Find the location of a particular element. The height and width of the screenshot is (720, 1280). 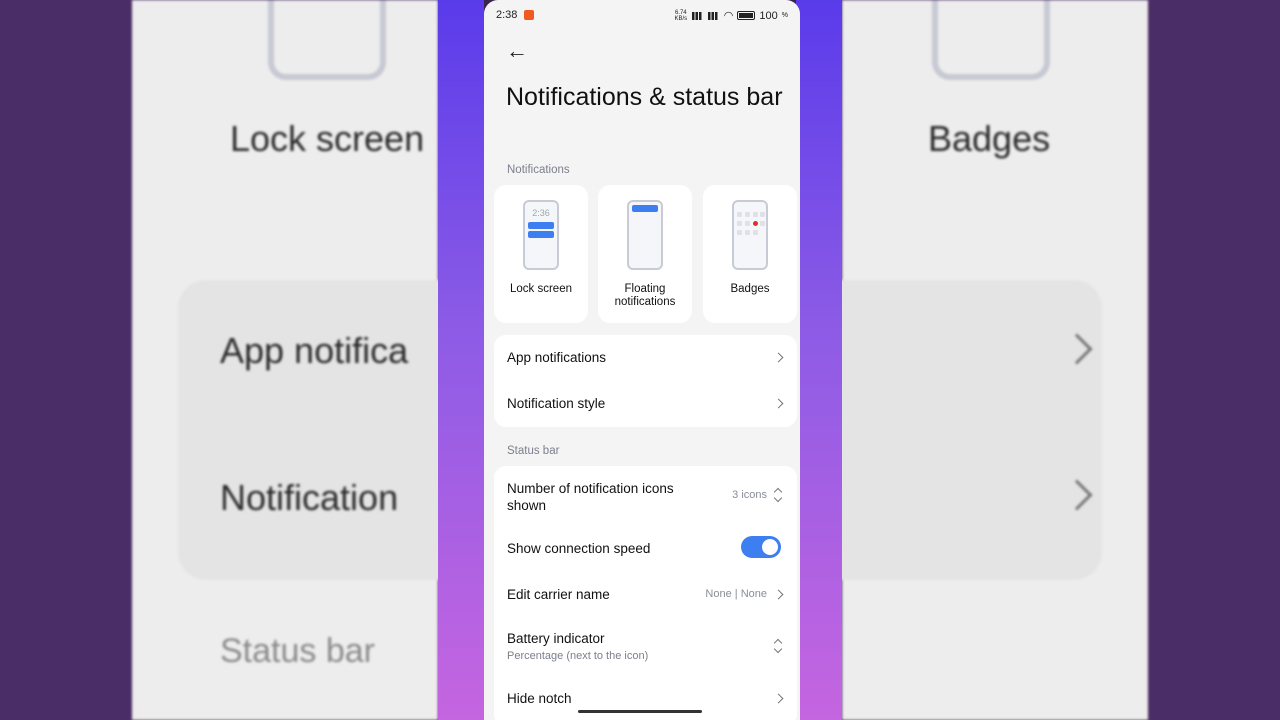

row-value: 3 icons is located at coordinates (749, 495).